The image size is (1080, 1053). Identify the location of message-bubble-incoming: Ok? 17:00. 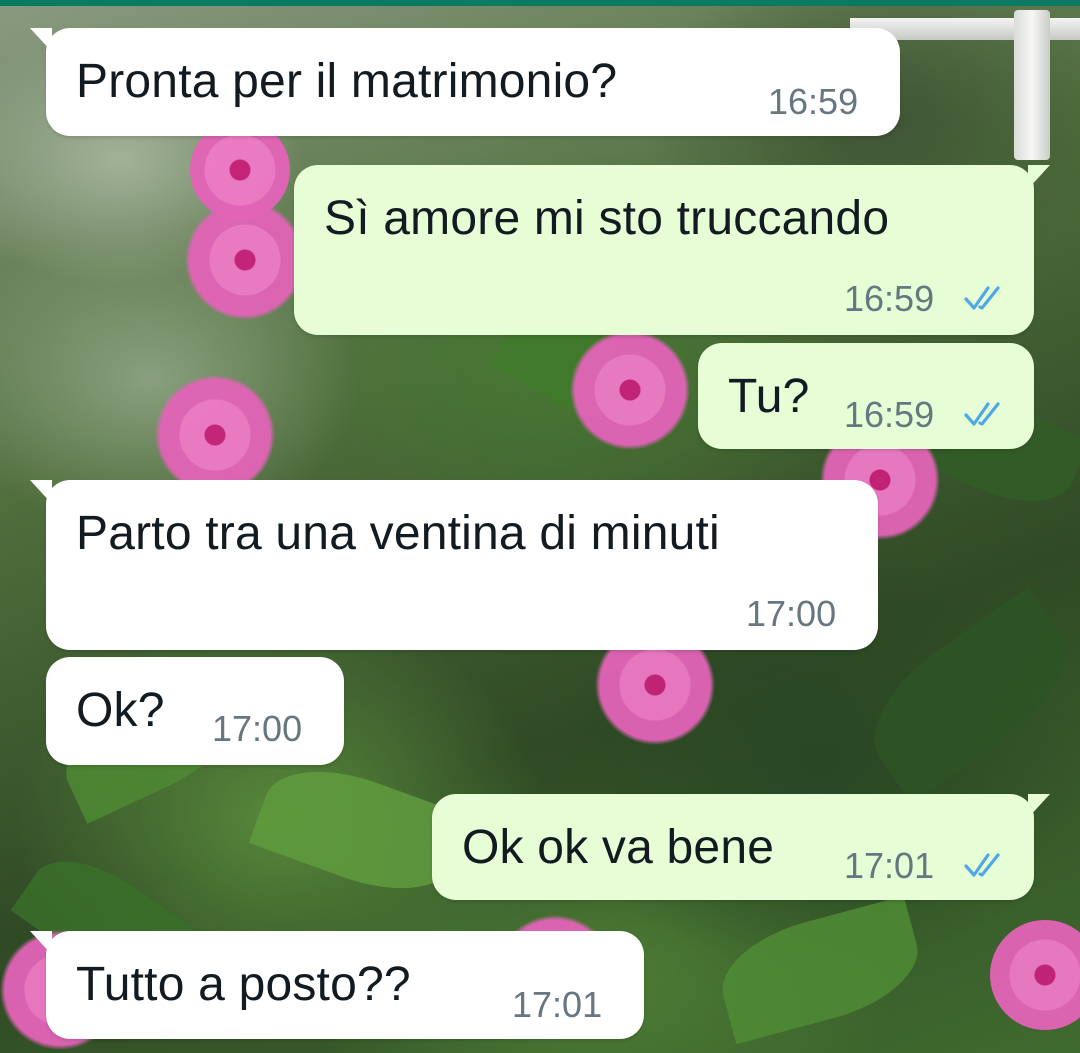
(195, 711).